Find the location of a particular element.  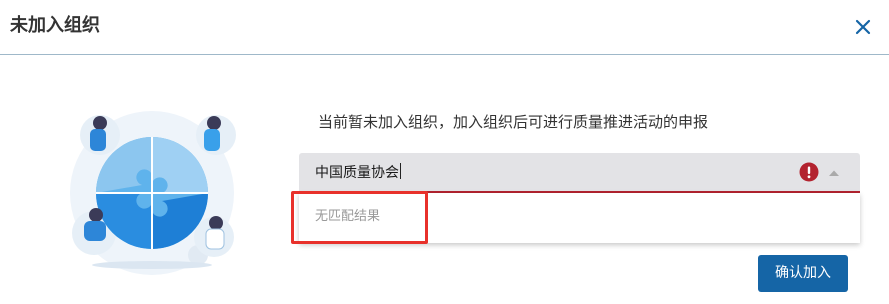

text-cursor is located at coordinates (400, 171).